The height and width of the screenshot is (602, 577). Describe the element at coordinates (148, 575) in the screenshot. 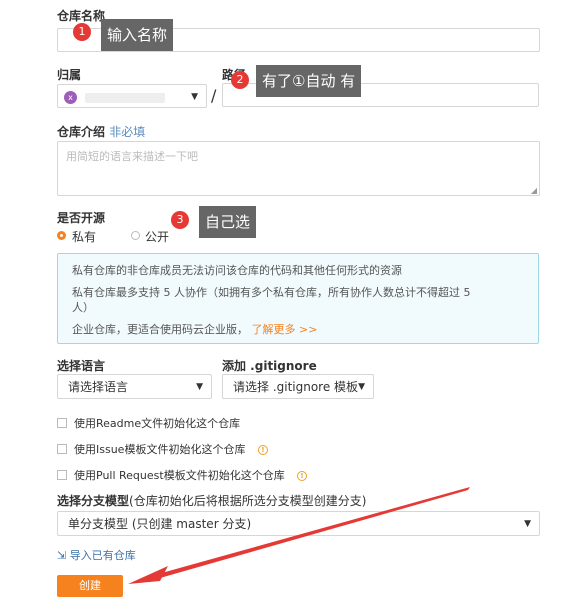

I see `arrow-head-icon` at that location.